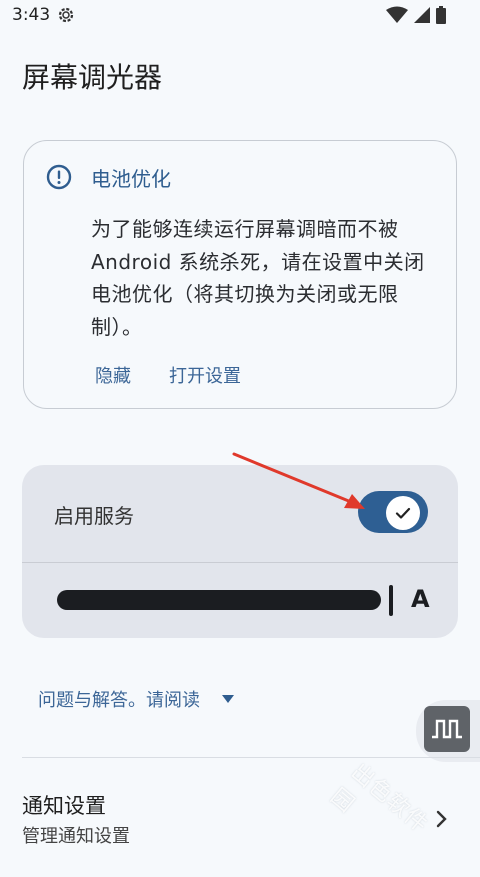 The height and width of the screenshot is (877, 480). Describe the element at coordinates (66, 15) in the screenshot. I see `gear-icon` at that location.